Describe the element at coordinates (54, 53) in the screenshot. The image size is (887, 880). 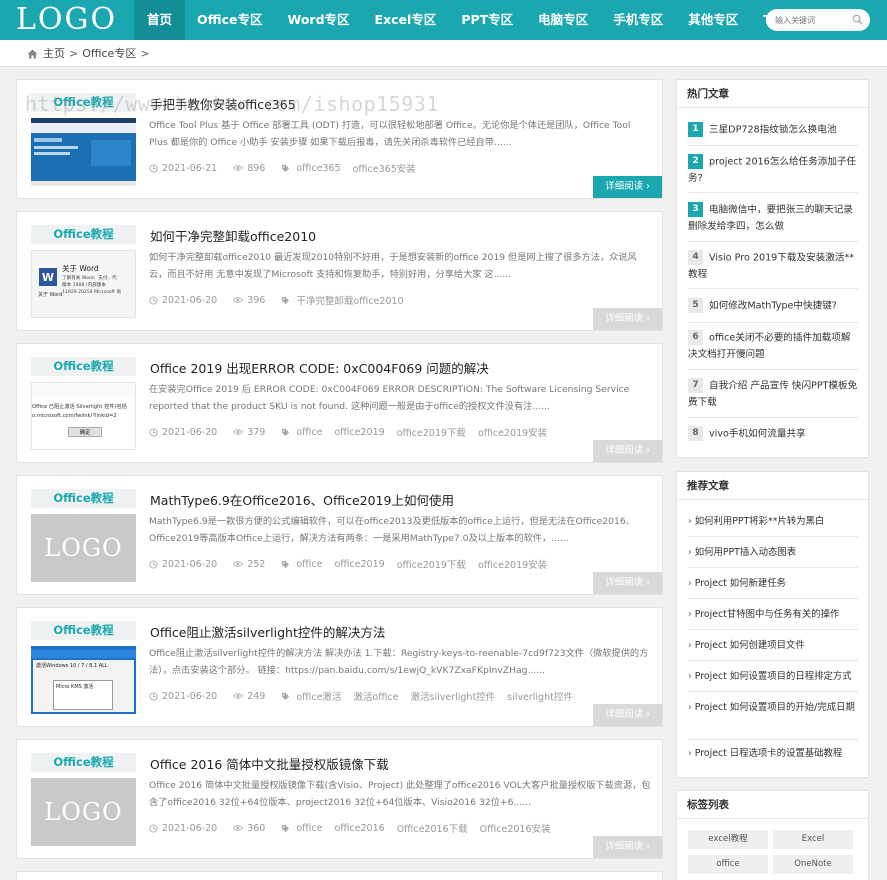
I see `breadcrumb-home: 主页` at that location.